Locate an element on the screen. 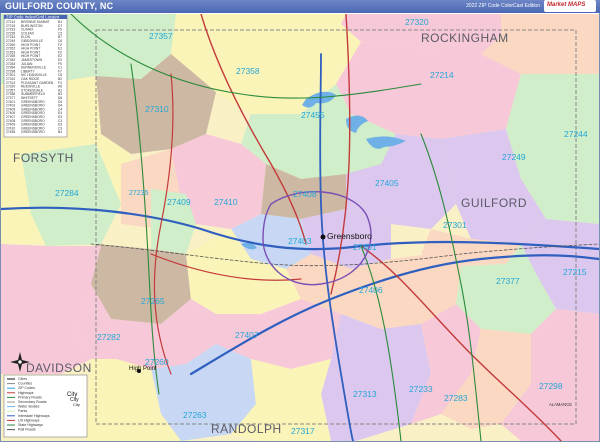 This screenshot has width=600, height=442. index-place: GREENSBORO is located at coordinates (33, 132).